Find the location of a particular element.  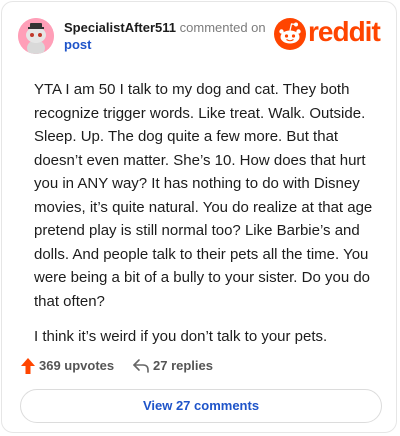

post-link: post is located at coordinates (77, 44).